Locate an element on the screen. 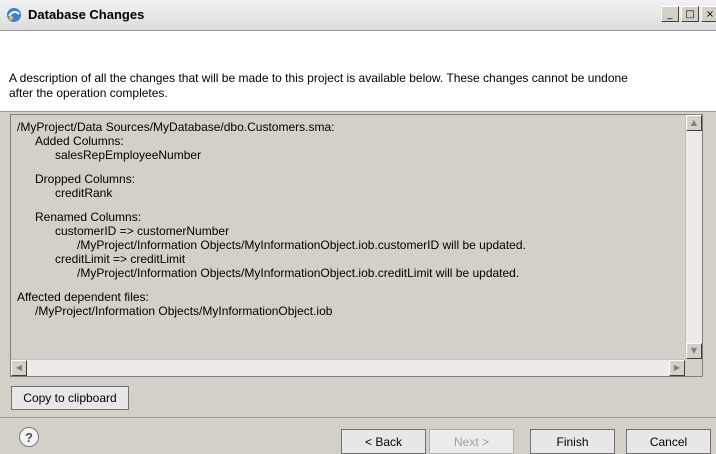 This screenshot has width=716, height=454. change-line: creditLimit => creditLimit is located at coordinates (120, 259).